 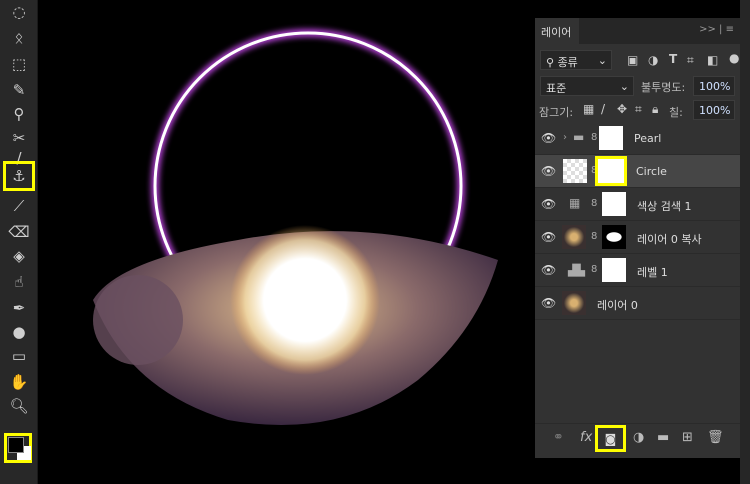 I want to click on levels-icon: ▟▙, so click(x=576, y=270).